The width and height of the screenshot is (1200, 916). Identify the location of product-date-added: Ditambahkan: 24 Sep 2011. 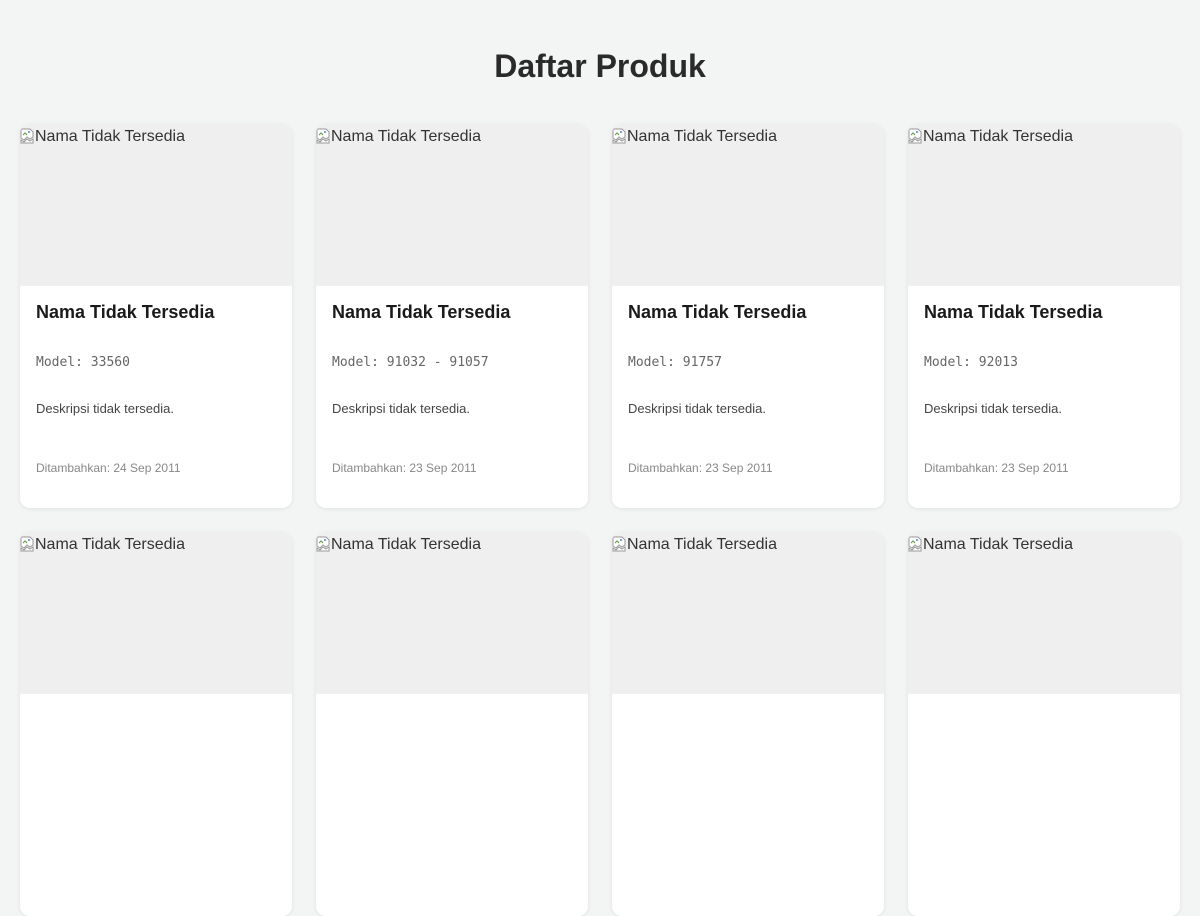
(108, 468).